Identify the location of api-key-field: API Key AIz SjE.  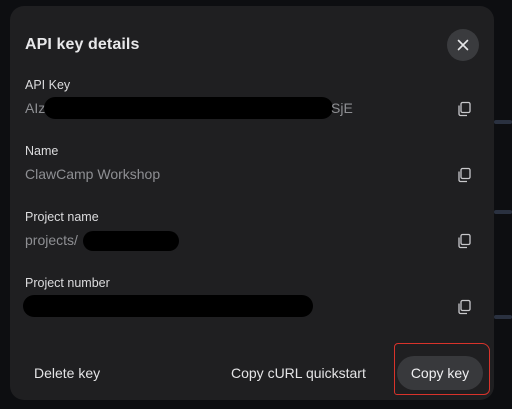
(252, 103).